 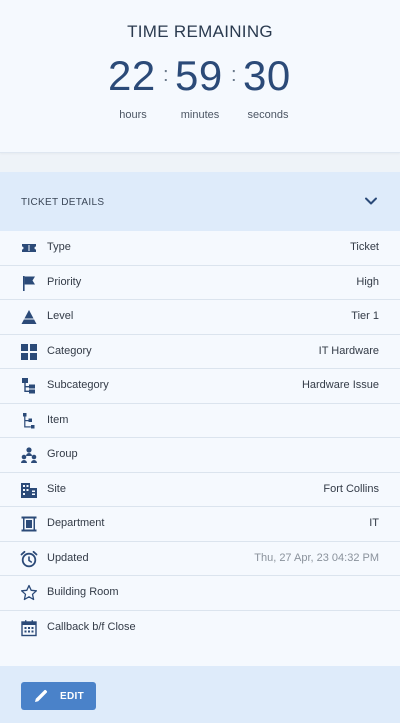 What do you see at coordinates (29, 351) in the screenshot?
I see `category-grid-icon` at bounding box center [29, 351].